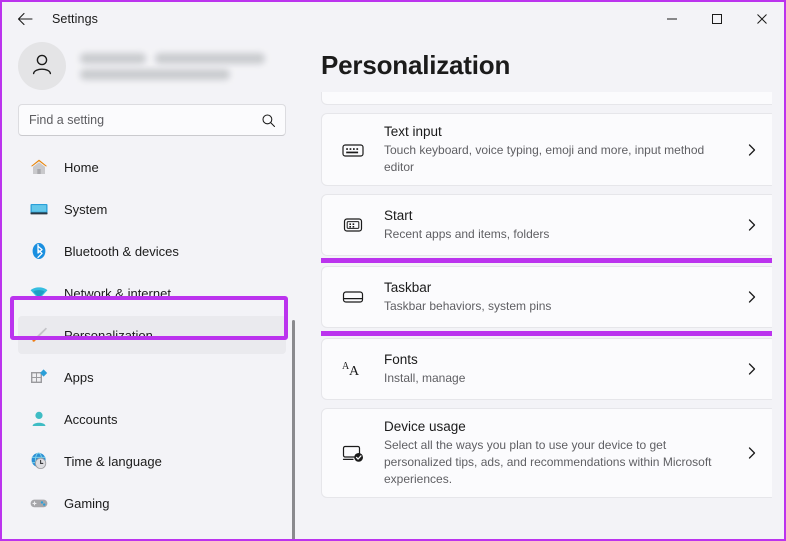  Describe the element at coordinates (75, 19) in the screenshot. I see `app-title: Settings` at that location.